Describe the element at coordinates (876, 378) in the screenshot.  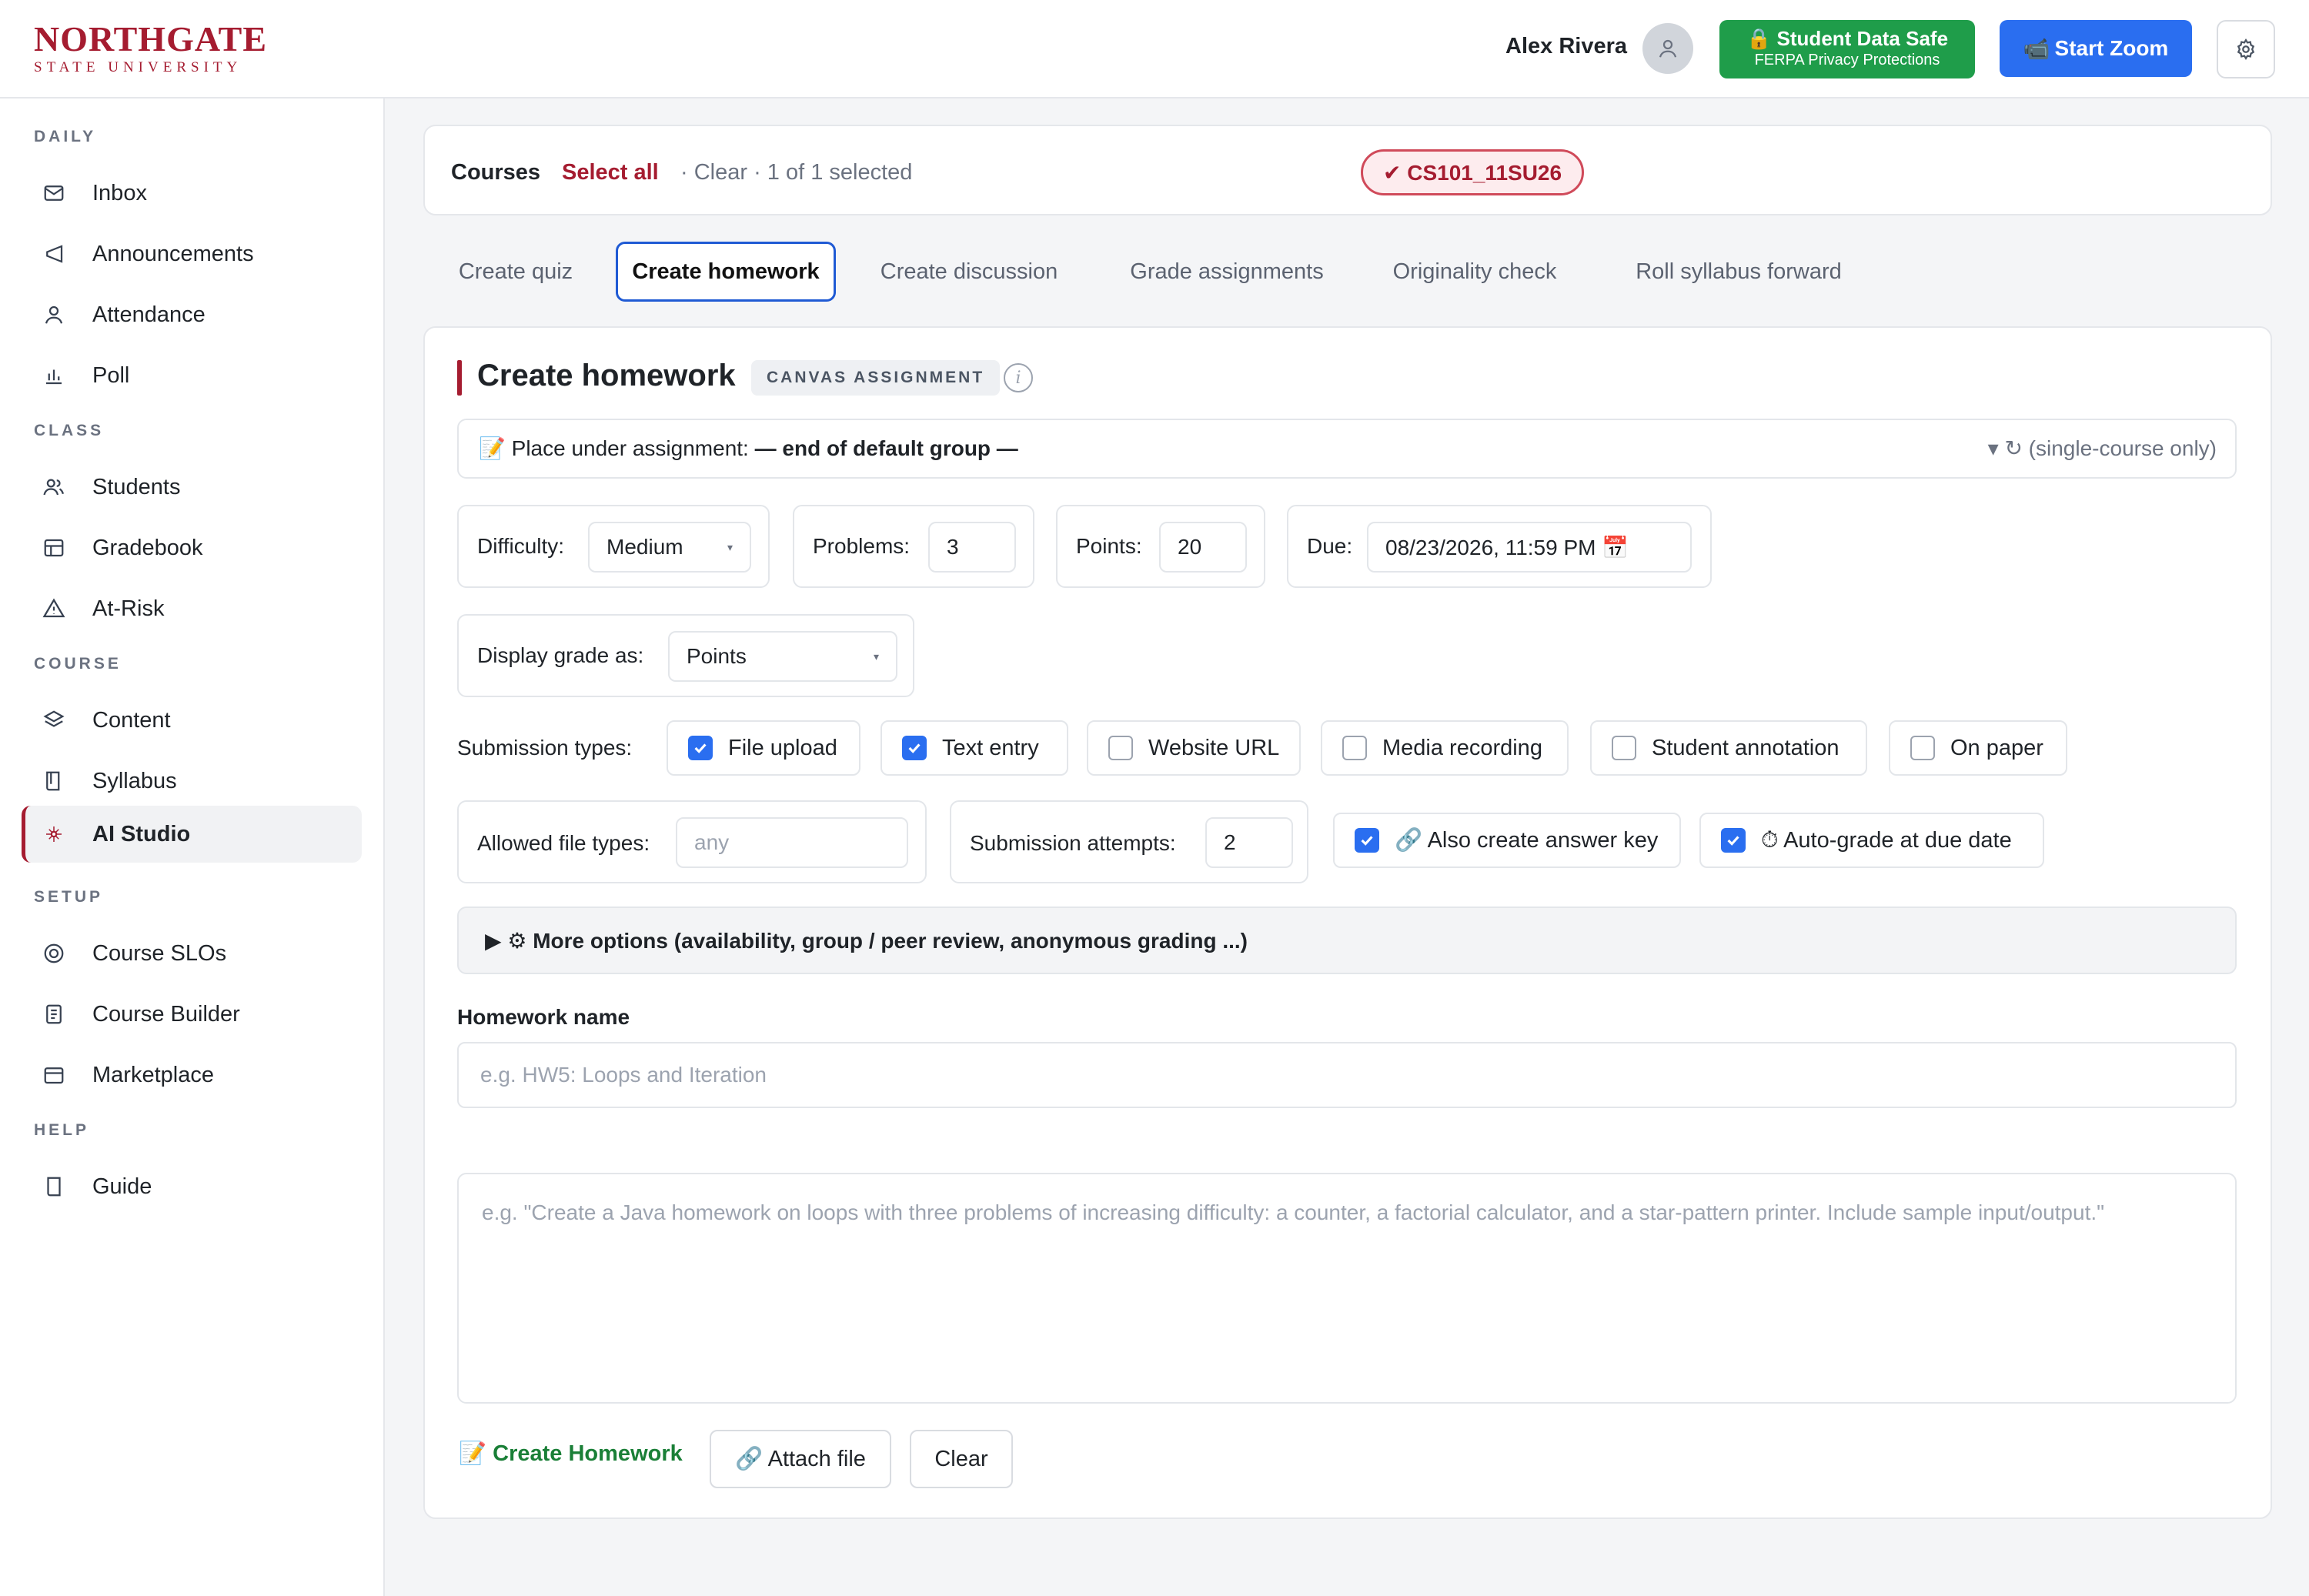
I see `canvas-assignment-badge: CANVAS ASSIGNMENT` at that location.